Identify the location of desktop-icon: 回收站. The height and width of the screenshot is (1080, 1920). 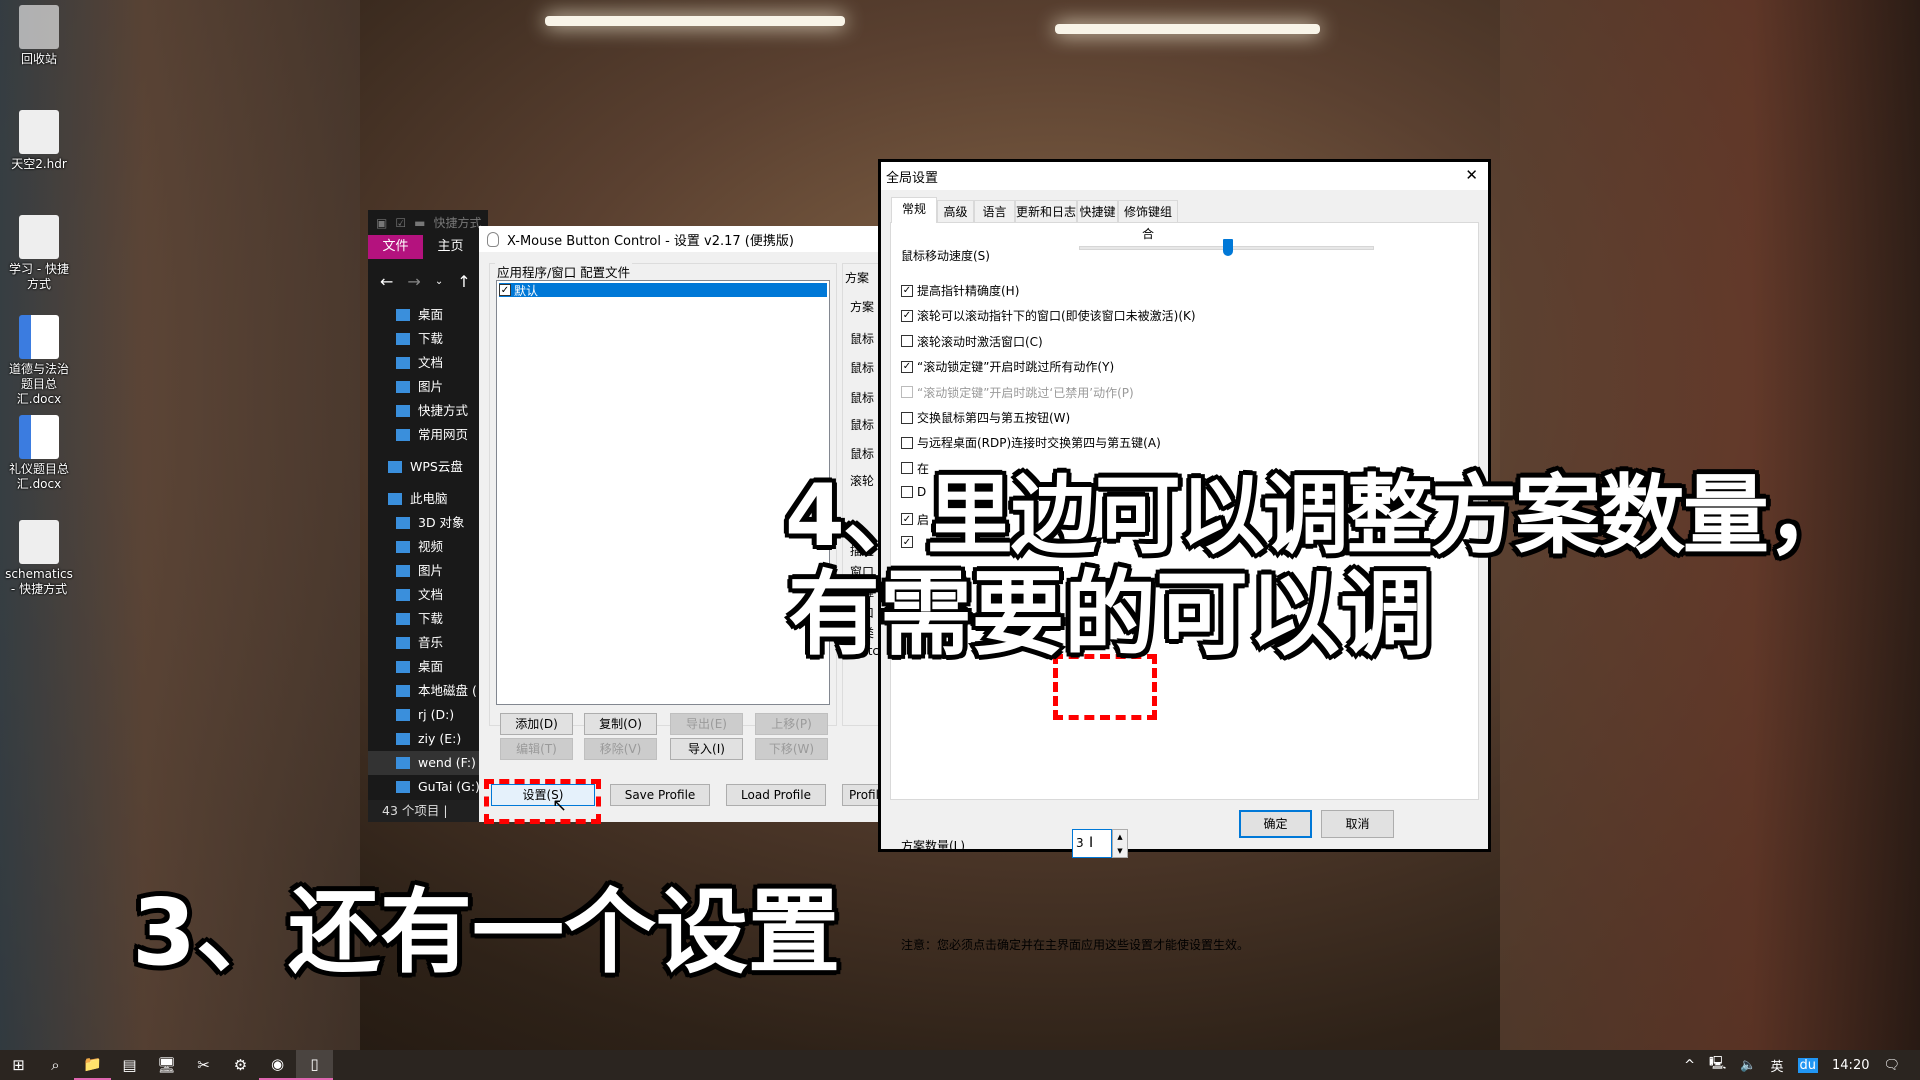
(39, 36).